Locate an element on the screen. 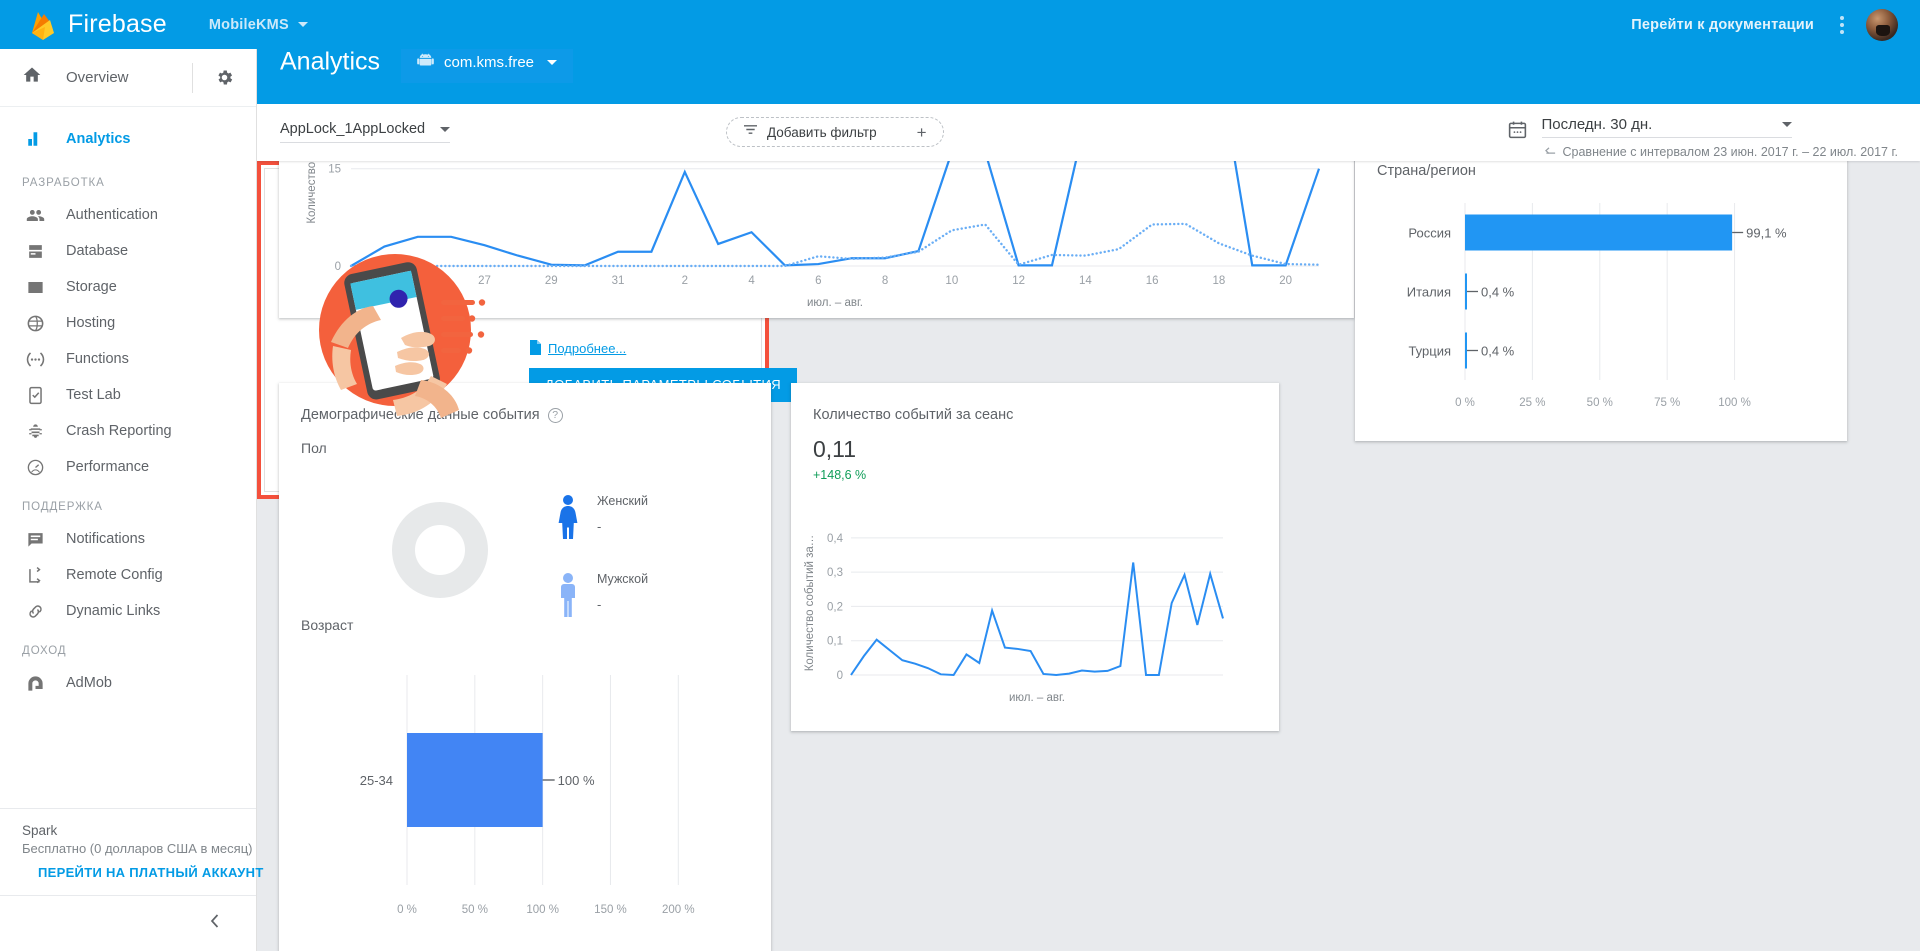 The width and height of the screenshot is (1920, 951). message-icon is located at coordinates (35, 539).